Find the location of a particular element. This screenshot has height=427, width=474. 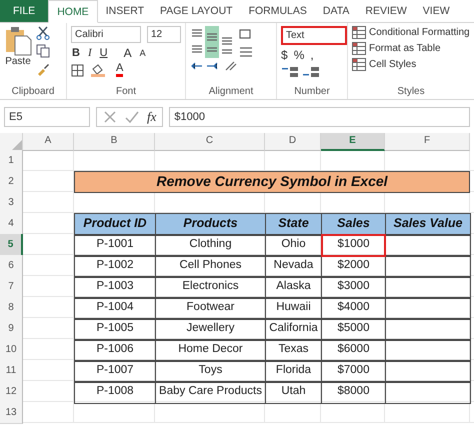

paste-button: Paste is located at coordinates (18, 55).